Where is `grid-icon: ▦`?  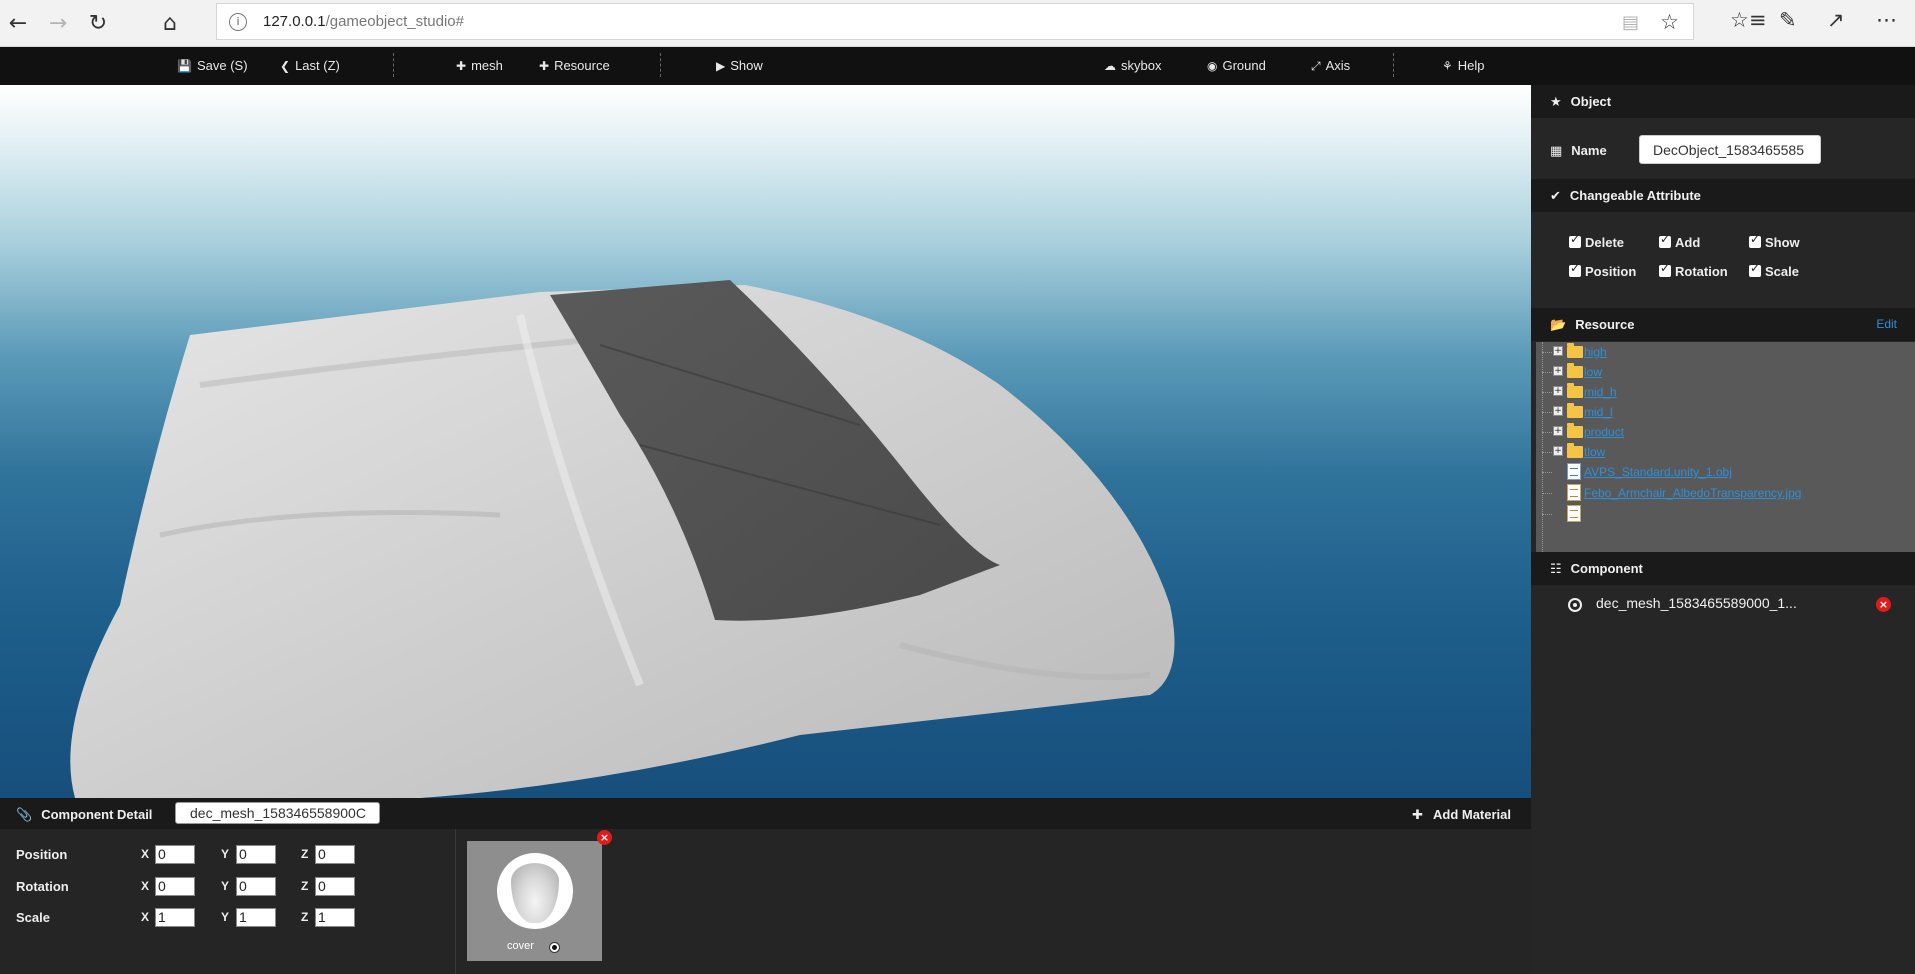 grid-icon: ▦ is located at coordinates (1556, 151).